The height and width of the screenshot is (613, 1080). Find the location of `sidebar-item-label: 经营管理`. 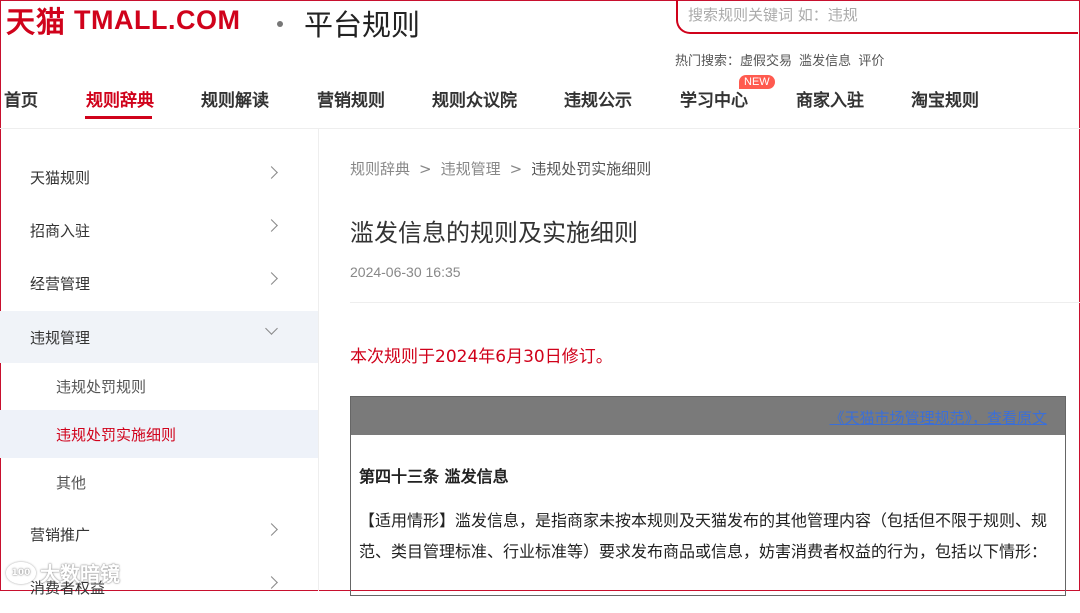

sidebar-item-label: 经营管理 is located at coordinates (60, 284).